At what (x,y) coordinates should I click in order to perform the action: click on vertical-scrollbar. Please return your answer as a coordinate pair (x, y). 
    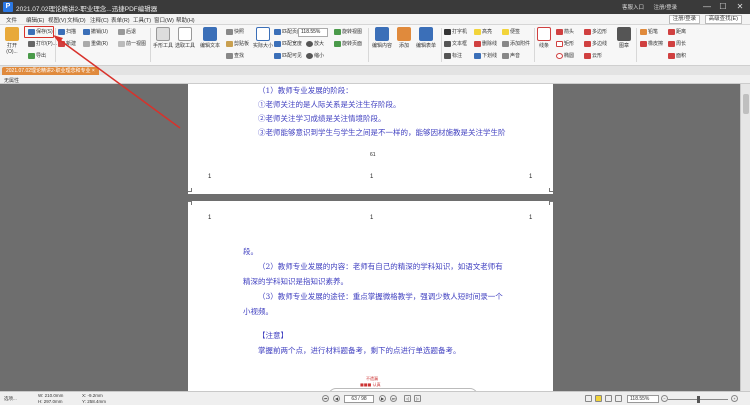
    Looking at the image, I should click on (745, 237).